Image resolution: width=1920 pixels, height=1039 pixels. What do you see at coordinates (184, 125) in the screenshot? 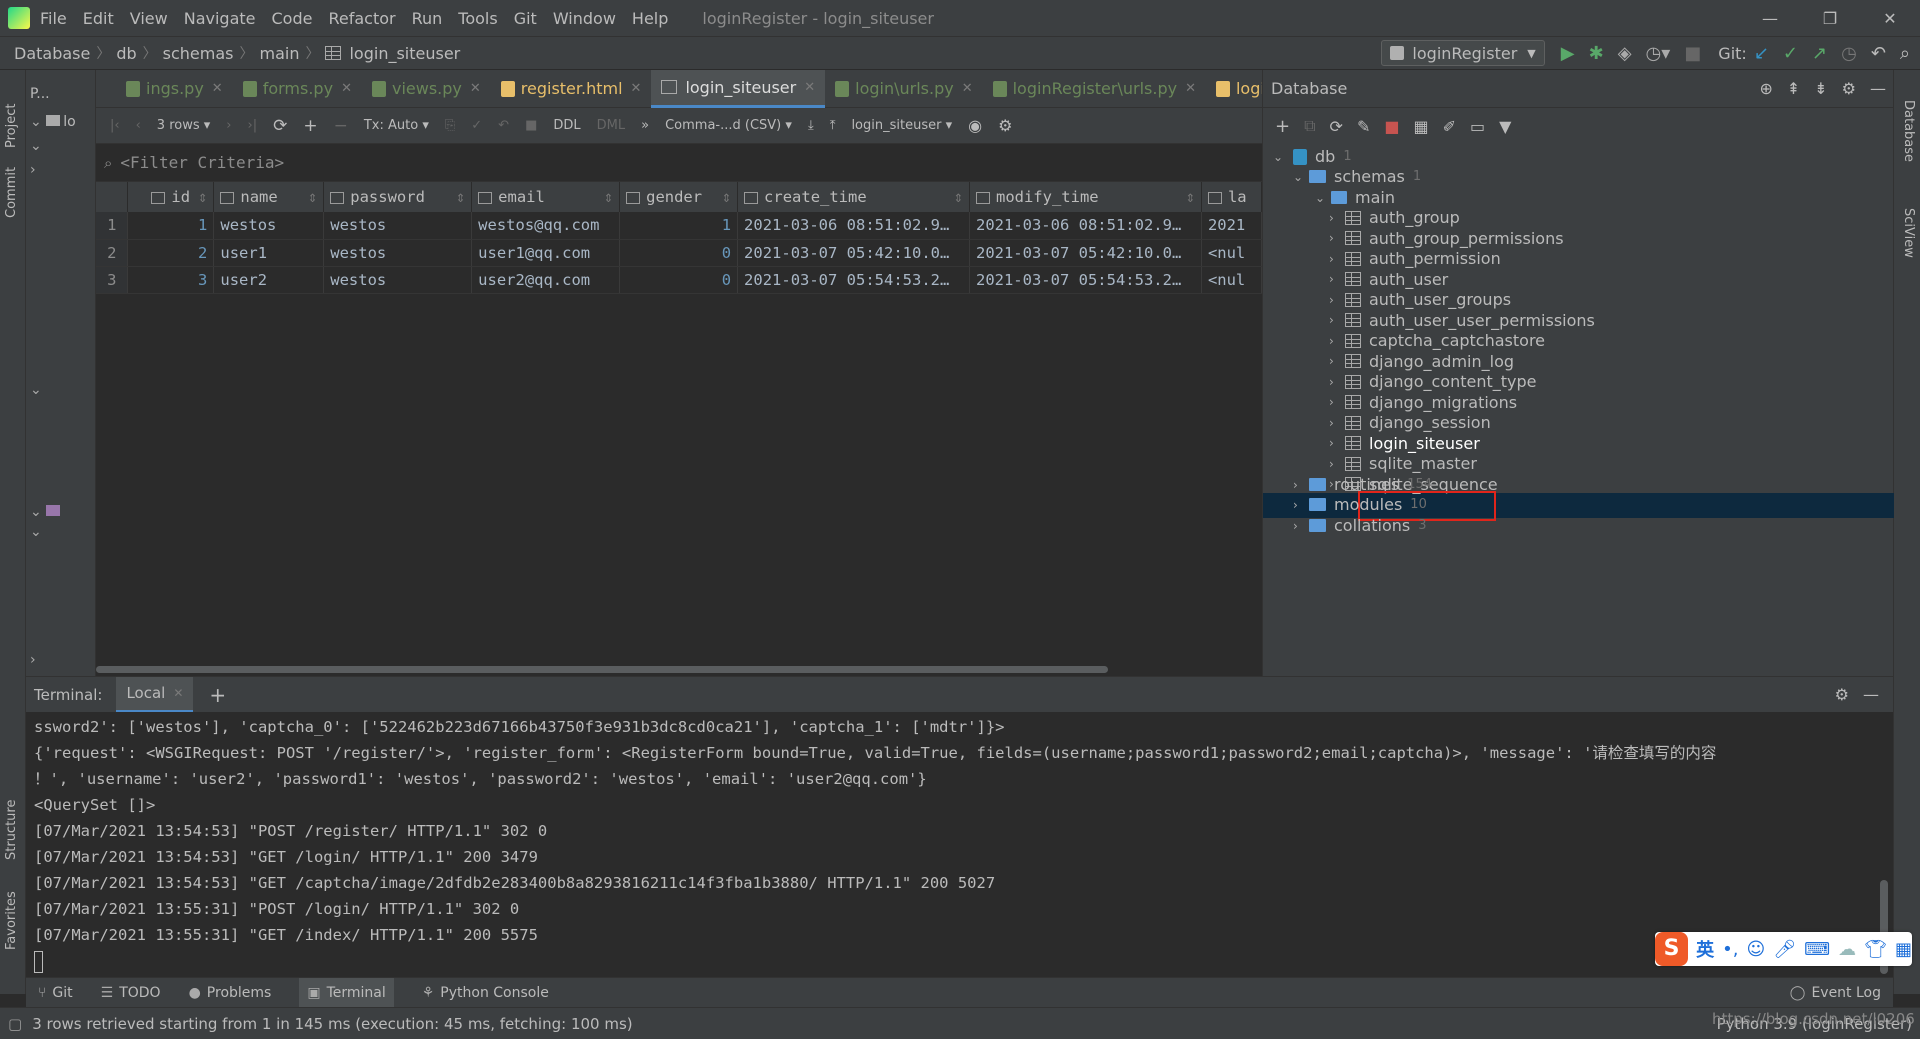
I see `rows-selector: 3 rows ▾` at bounding box center [184, 125].